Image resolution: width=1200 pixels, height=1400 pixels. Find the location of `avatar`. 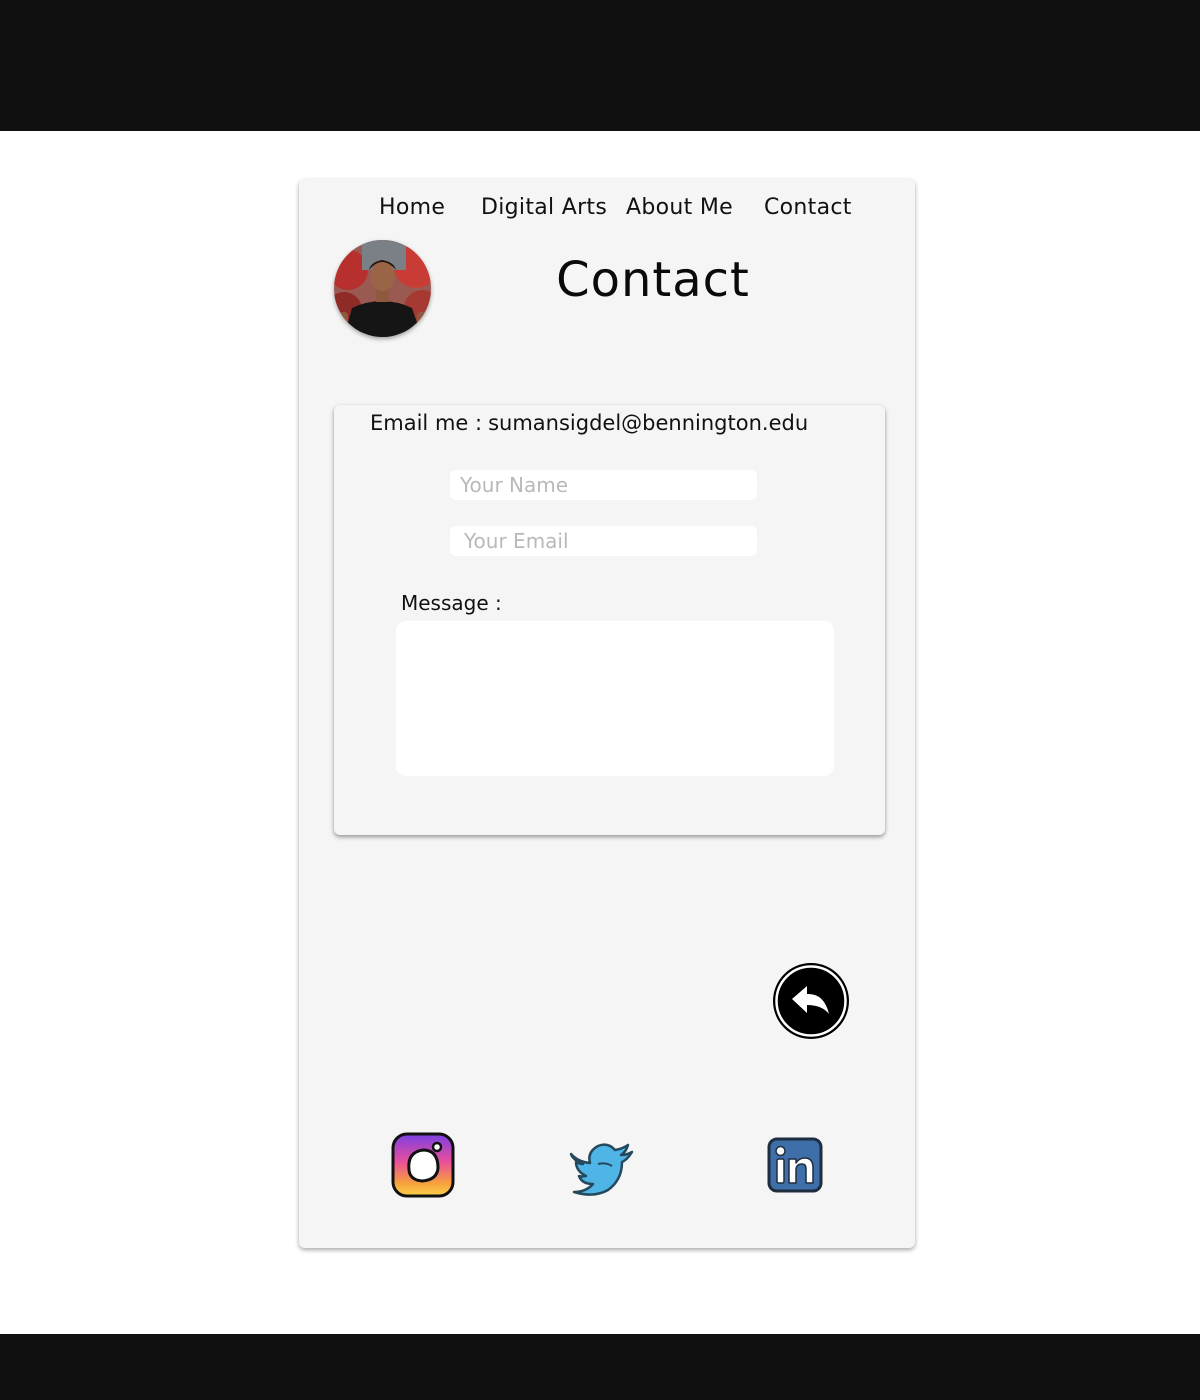

avatar is located at coordinates (382, 288).